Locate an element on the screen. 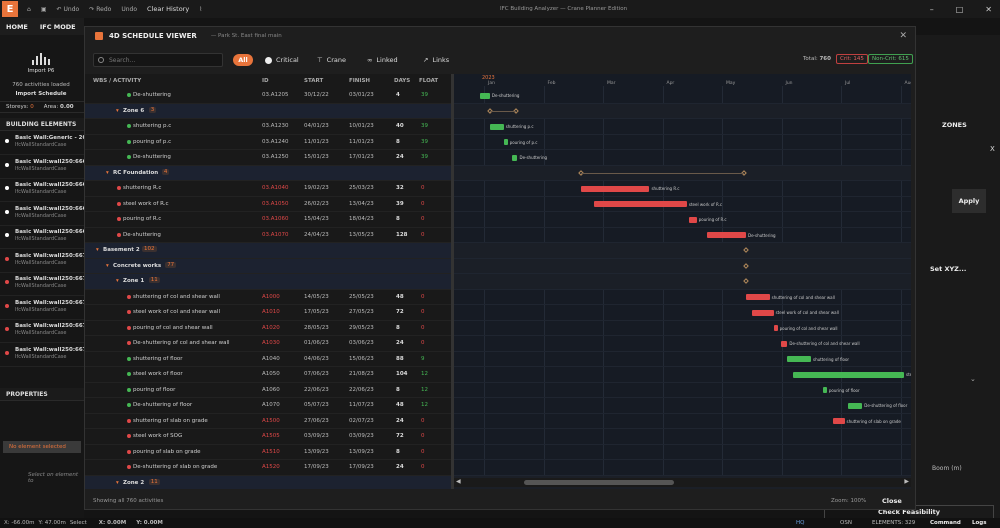 The width and height of the screenshot is (1000, 528). filter-linked-button: ∞ Linked is located at coordinates (382, 60).